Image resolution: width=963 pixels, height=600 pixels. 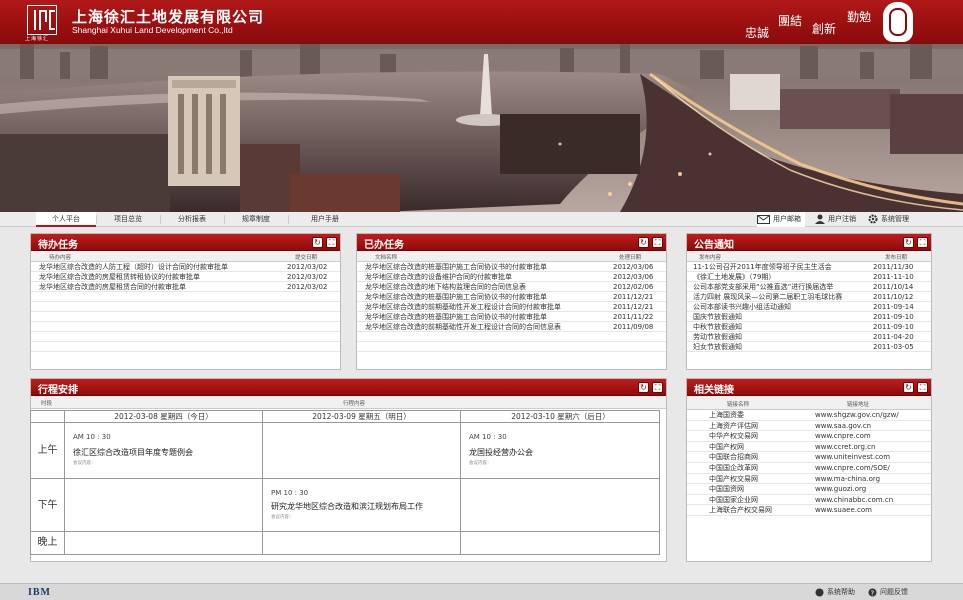 I want to click on motto-loyalty: 忠誠, so click(x=757, y=33).